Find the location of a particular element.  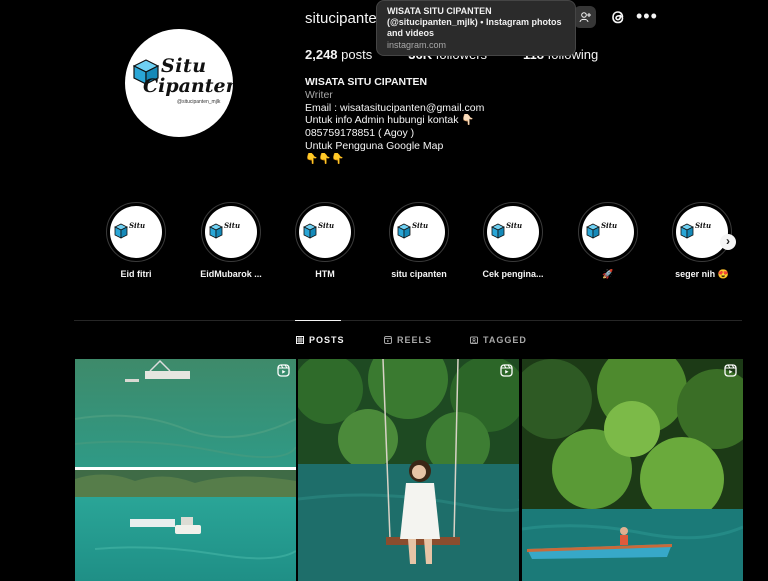

logo-text-line2: Cipanten is located at coordinates (188, 86).